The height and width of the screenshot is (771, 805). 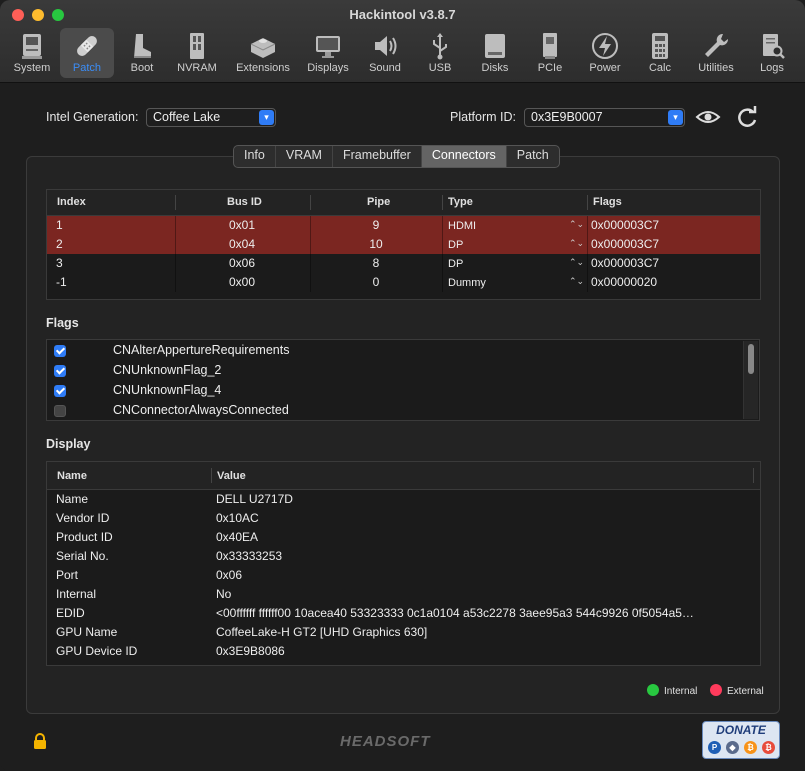 I want to click on toolbar-calc-label: Calc, so click(x=659, y=68).